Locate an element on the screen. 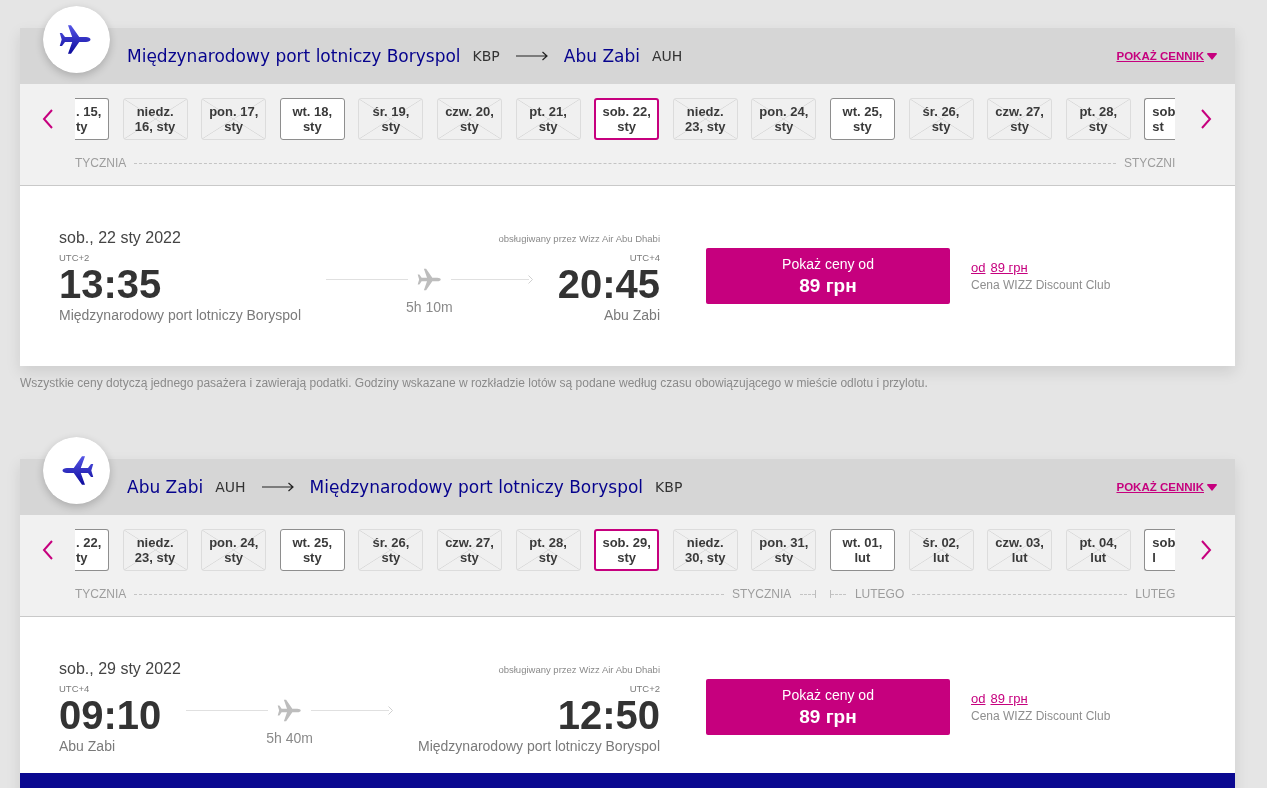  departure-time: 13:35 is located at coordinates (110, 284).